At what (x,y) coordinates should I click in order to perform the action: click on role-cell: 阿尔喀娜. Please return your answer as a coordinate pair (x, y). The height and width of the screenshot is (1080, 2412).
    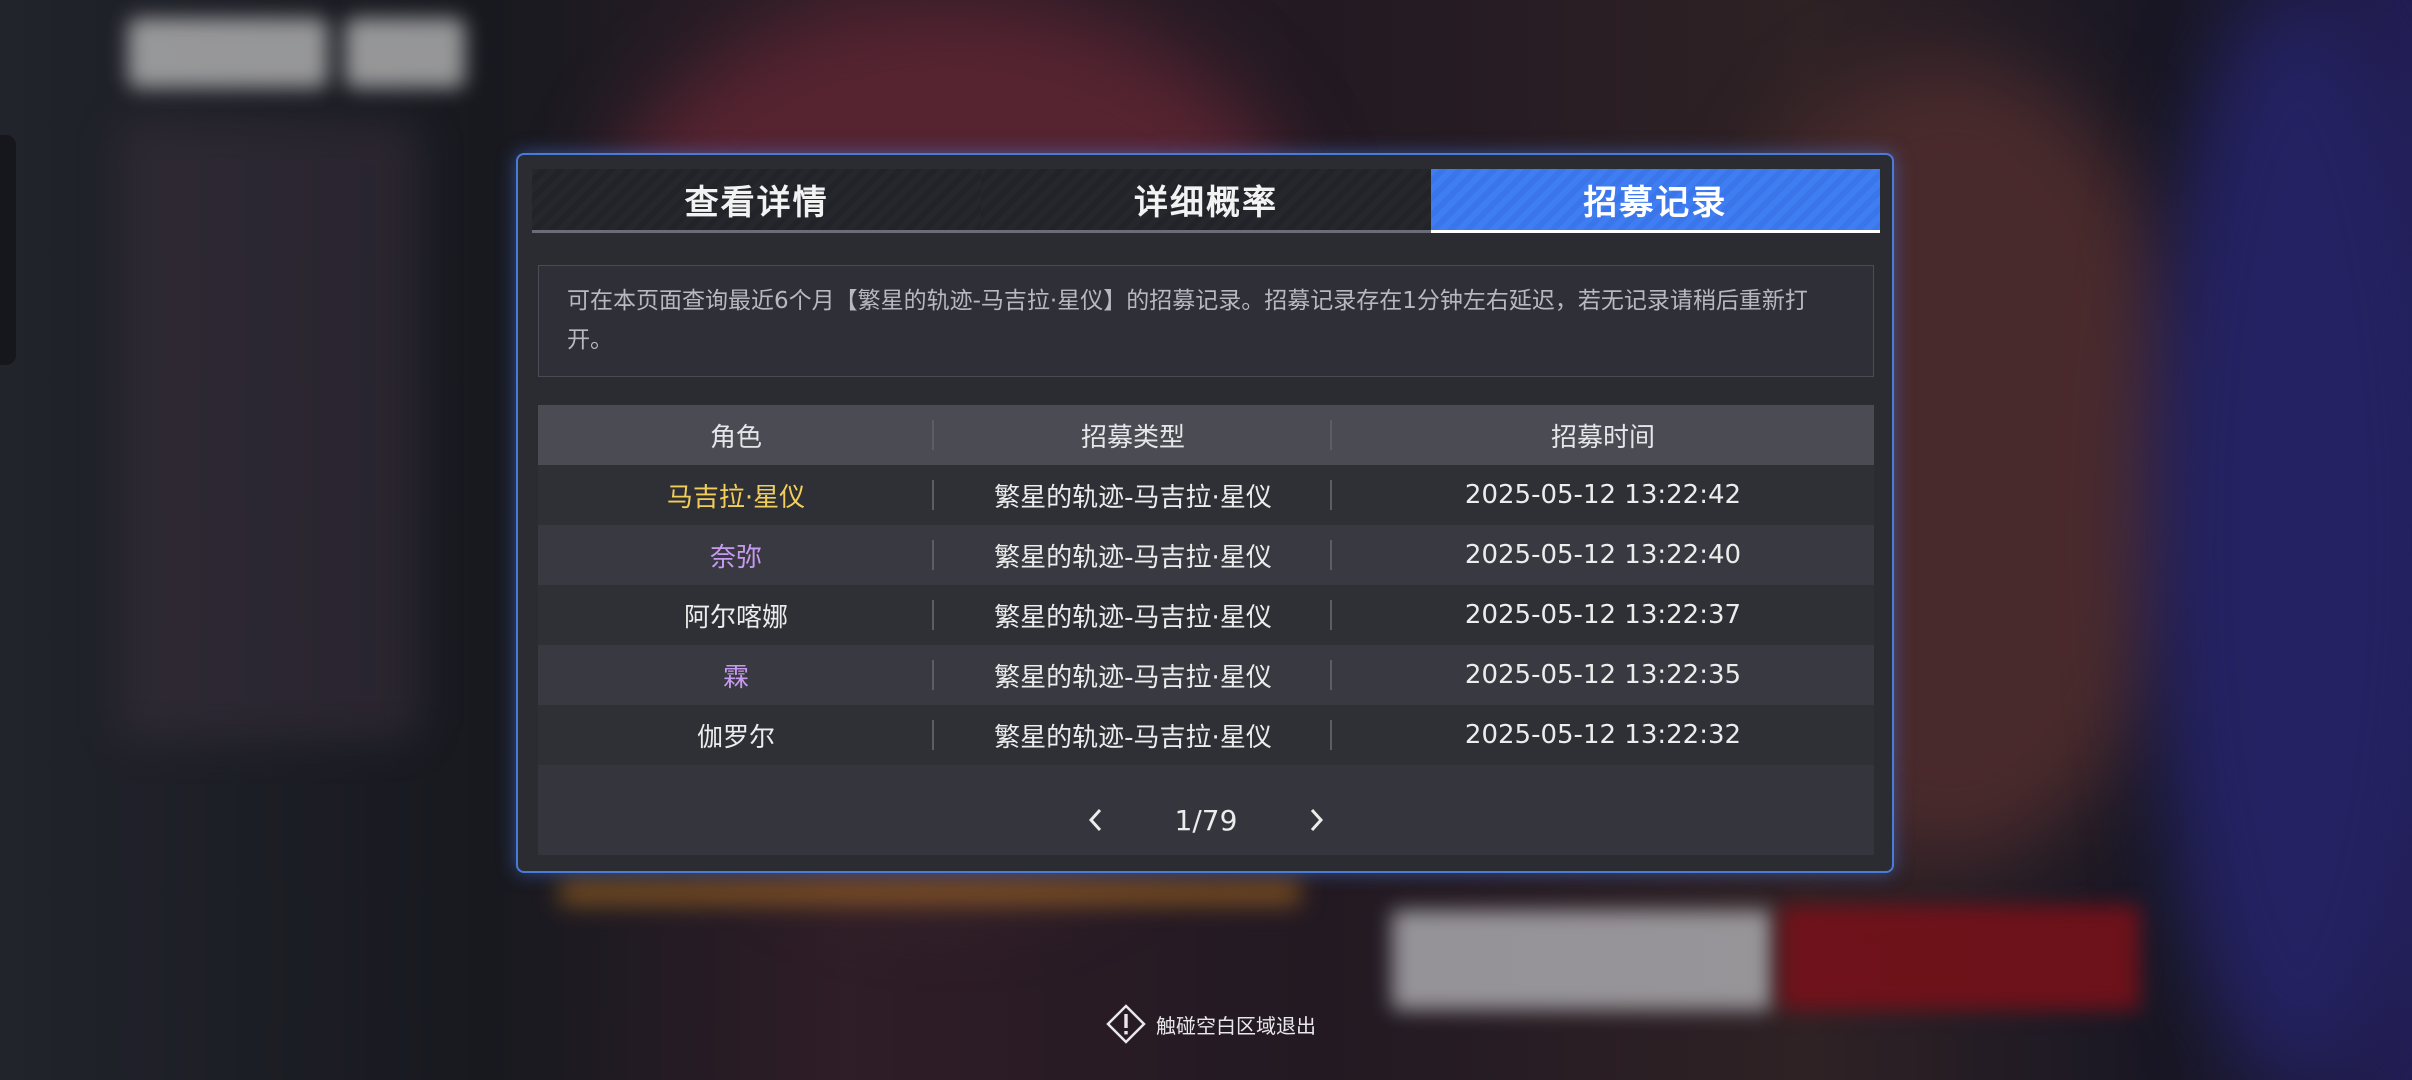
    Looking at the image, I should click on (736, 615).